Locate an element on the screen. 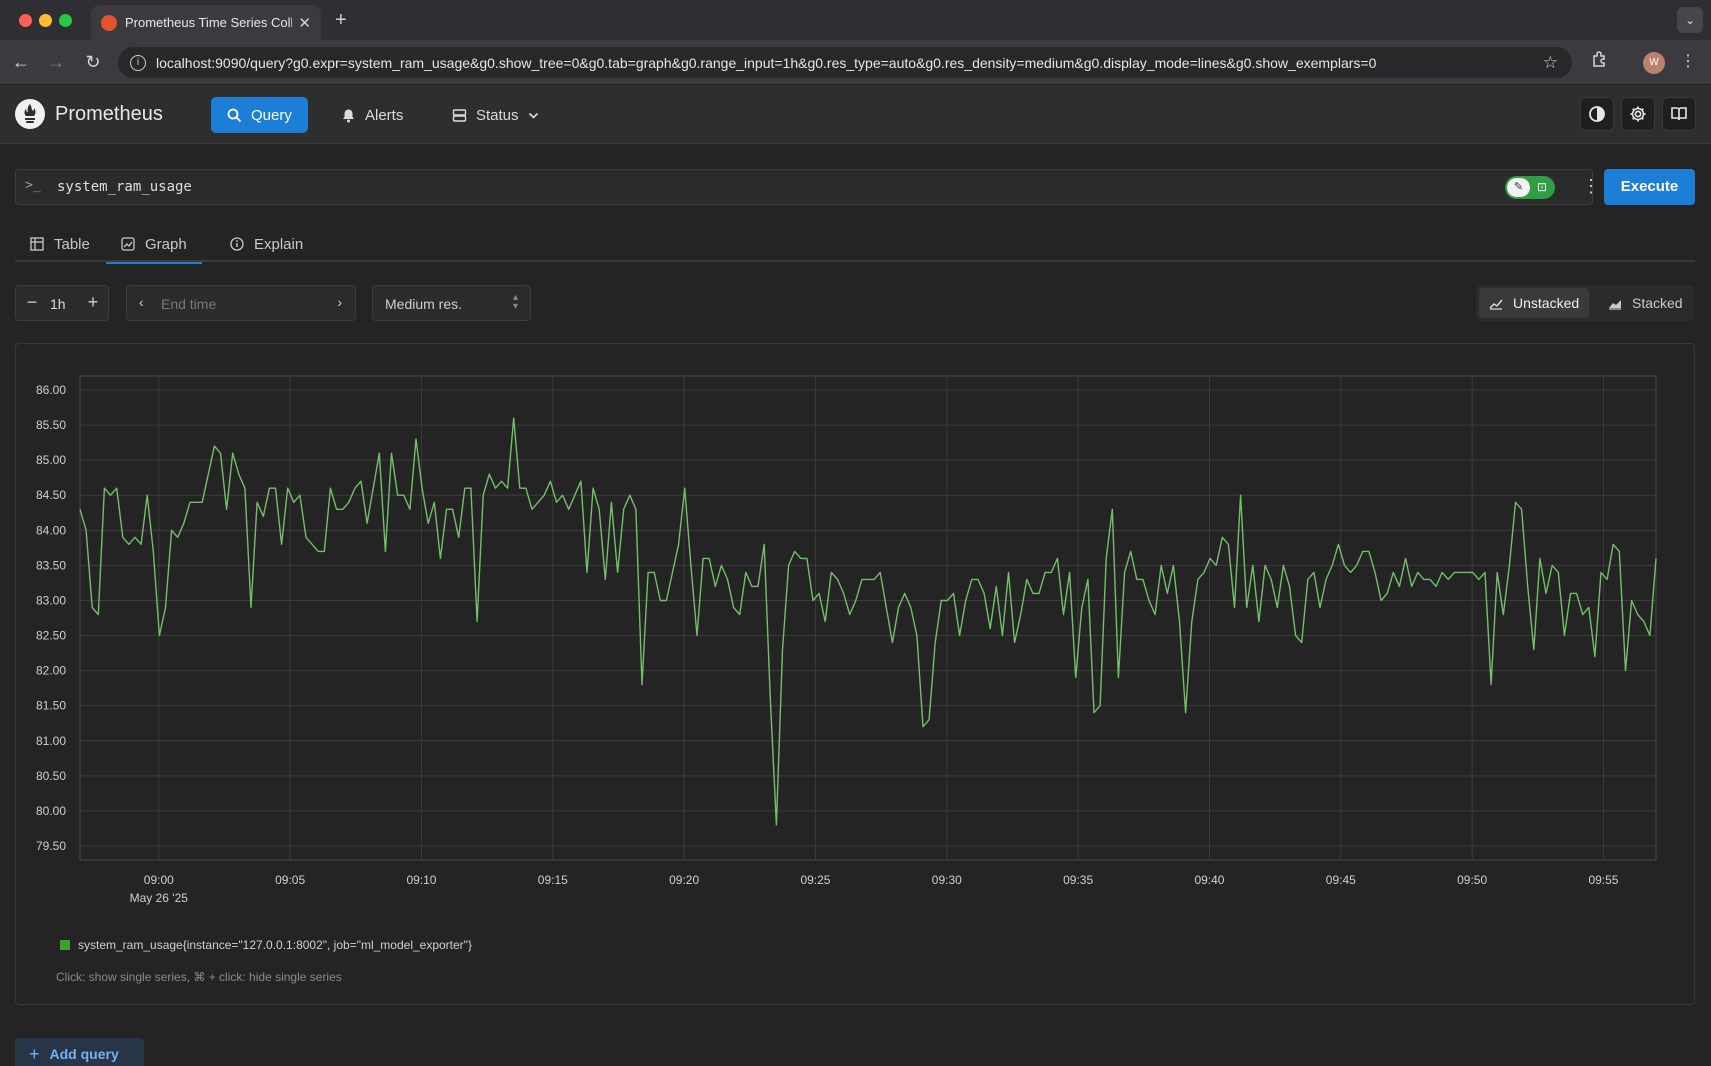 This screenshot has width=1711, height=1066. info-circle-icon is located at coordinates (237, 244).